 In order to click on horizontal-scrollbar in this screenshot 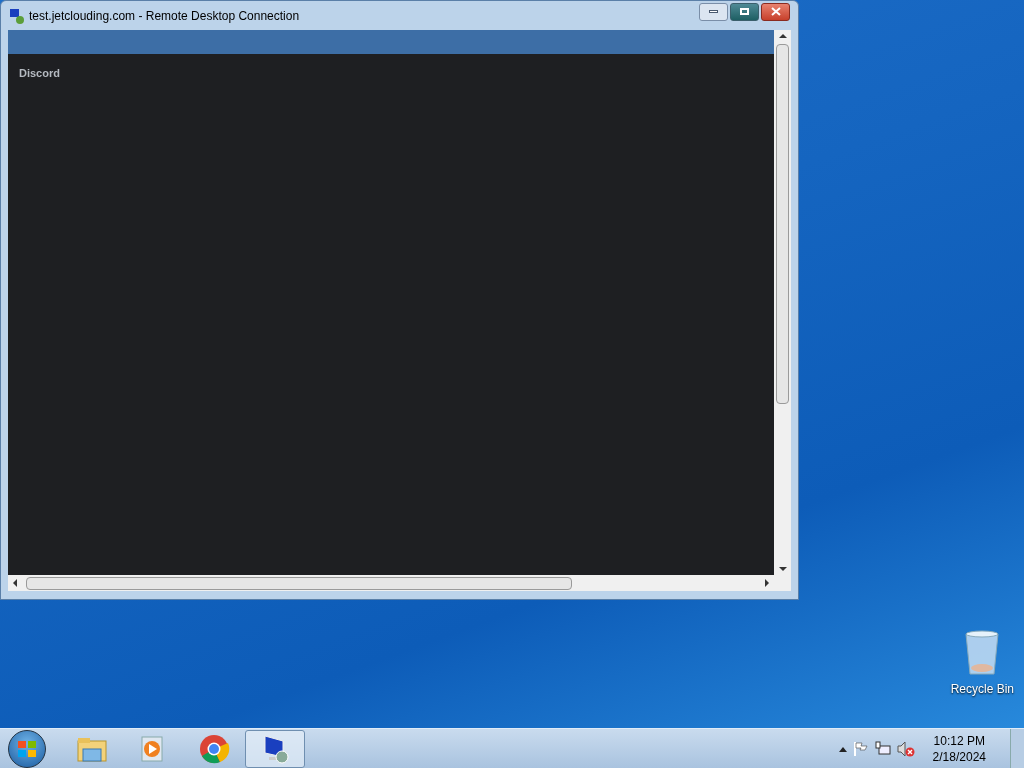, I will do `click(399, 583)`.